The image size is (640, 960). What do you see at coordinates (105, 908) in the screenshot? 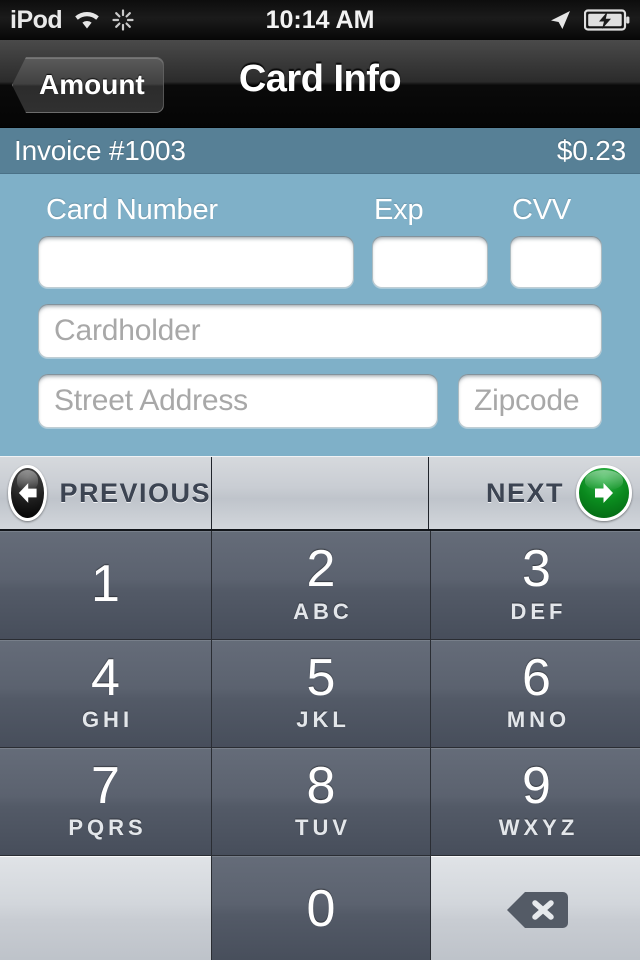
I see `key-blank` at bounding box center [105, 908].